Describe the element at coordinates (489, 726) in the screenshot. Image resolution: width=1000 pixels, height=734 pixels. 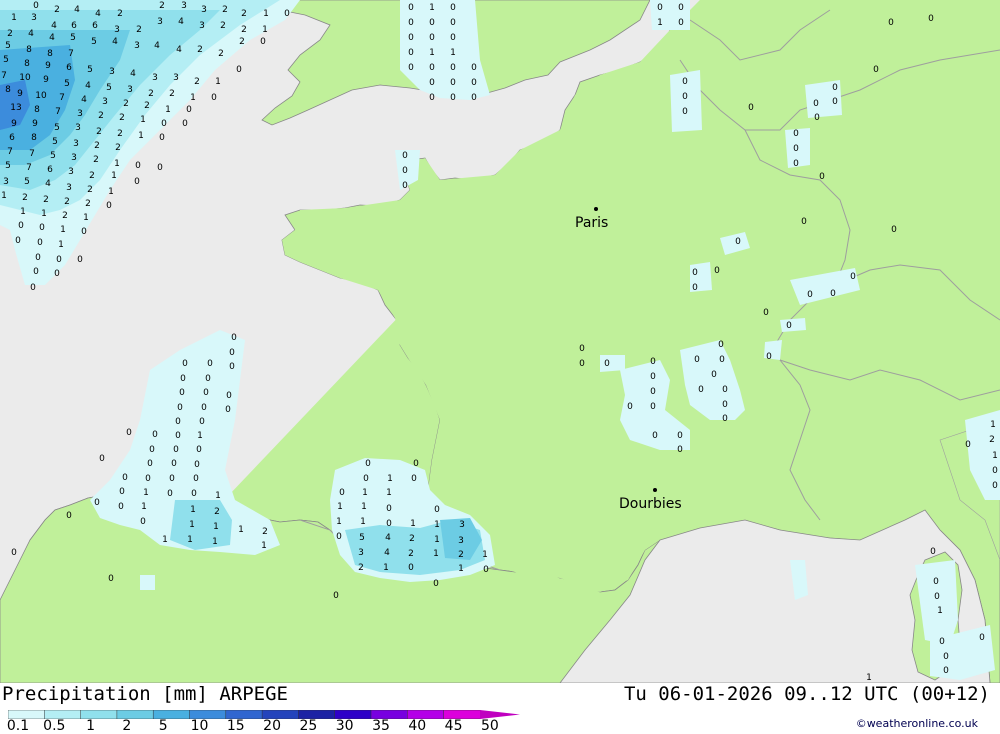
I see `scale-tick-label: 50` at that location.